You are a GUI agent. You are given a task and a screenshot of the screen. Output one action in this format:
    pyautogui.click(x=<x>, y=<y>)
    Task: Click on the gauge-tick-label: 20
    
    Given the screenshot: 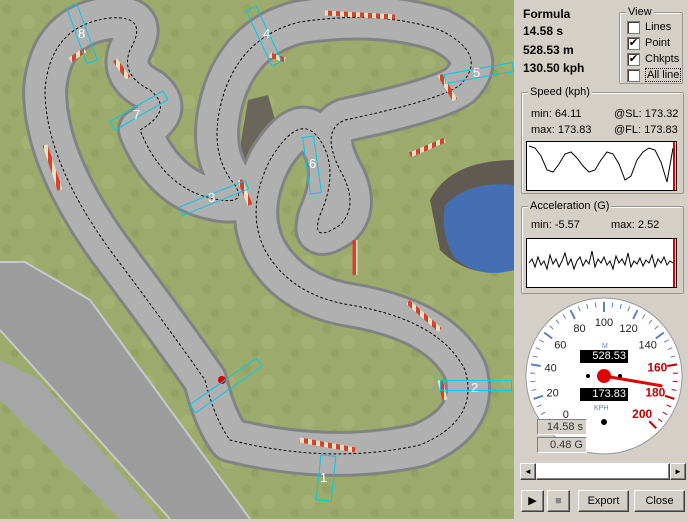 What is the action you would take?
    pyautogui.click(x=553, y=394)
    